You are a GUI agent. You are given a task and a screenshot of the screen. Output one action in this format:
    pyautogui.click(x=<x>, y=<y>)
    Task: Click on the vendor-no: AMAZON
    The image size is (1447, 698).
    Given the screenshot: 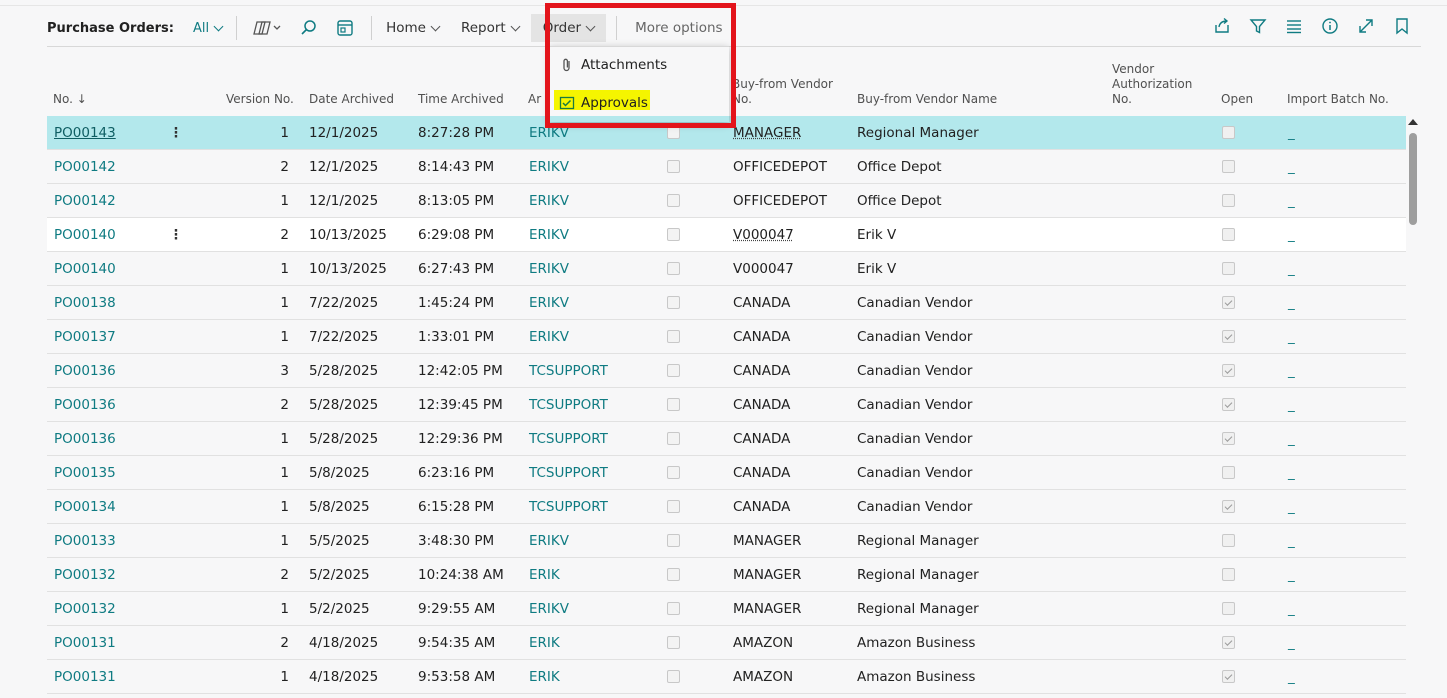 What is the action you would take?
    pyautogui.click(x=763, y=677)
    